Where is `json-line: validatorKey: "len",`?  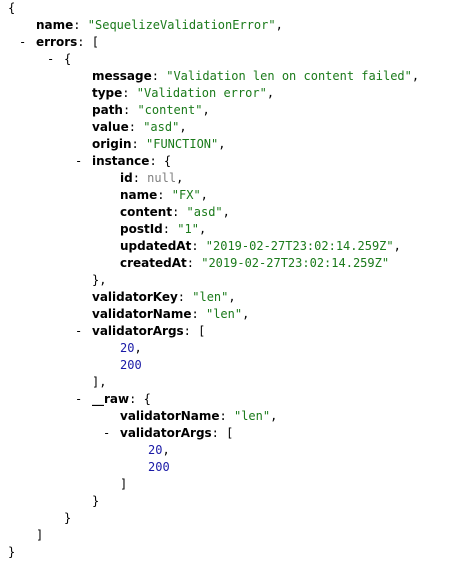 json-line: validatorKey: "len", is located at coordinates (164, 297).